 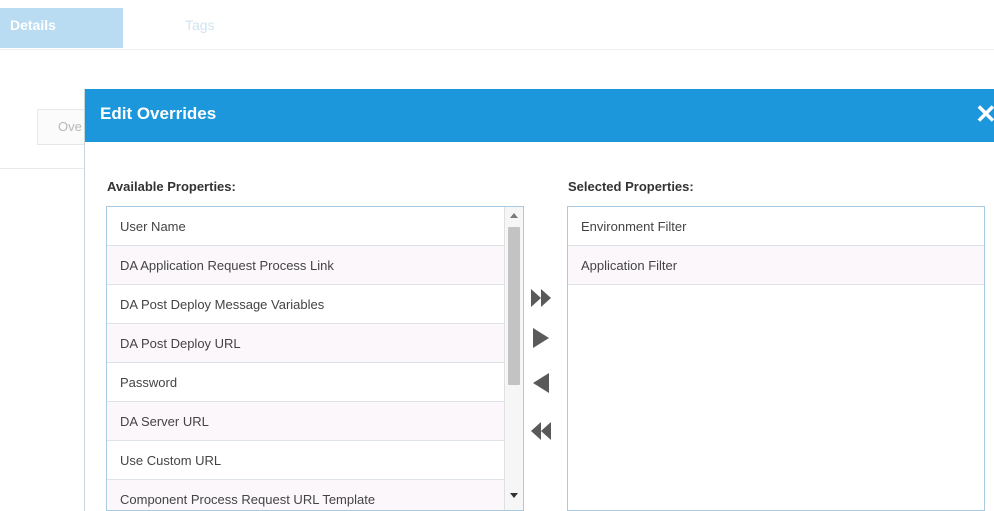 I want to click on dialog-header: Edit Overrides ✕, so click(x=539, y=115).